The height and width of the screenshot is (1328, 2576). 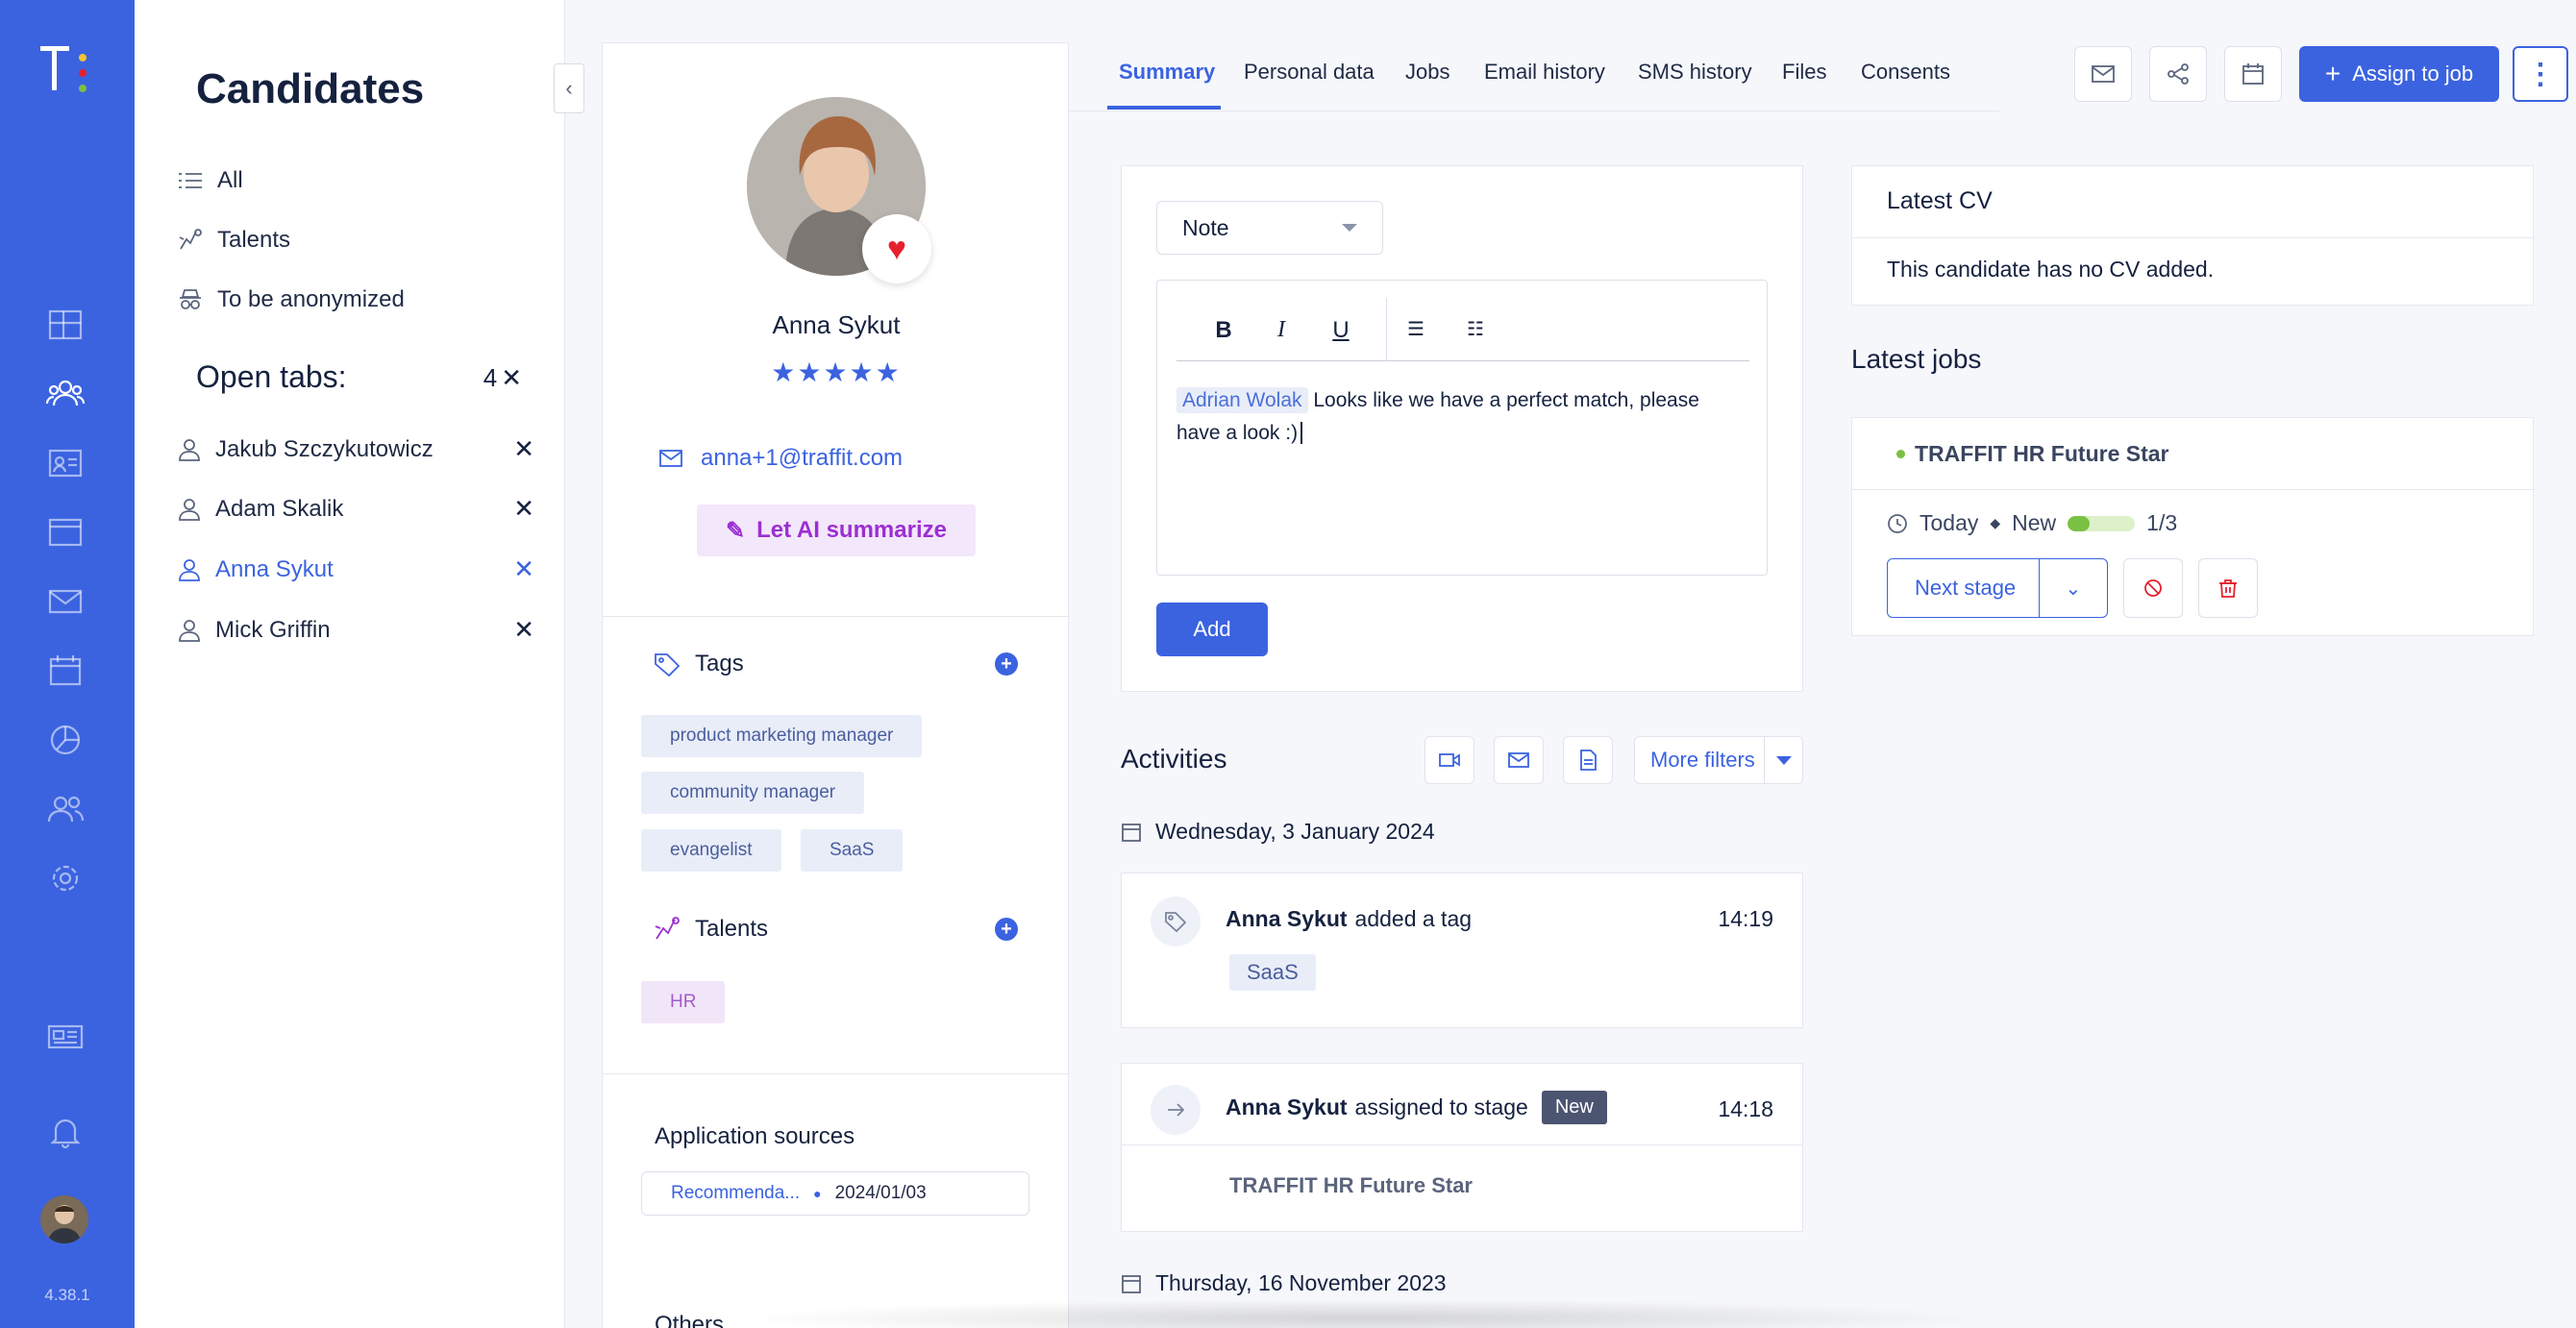 I want to click on filter-document-button, so click(x=1588, y=760).